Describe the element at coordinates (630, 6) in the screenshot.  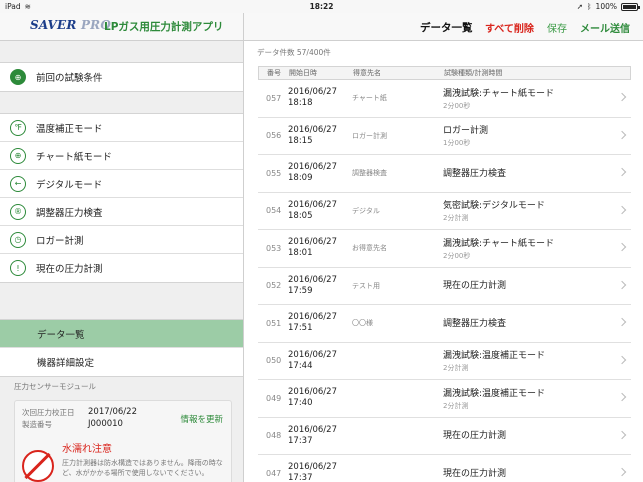
I see `battery-icon` at that location.